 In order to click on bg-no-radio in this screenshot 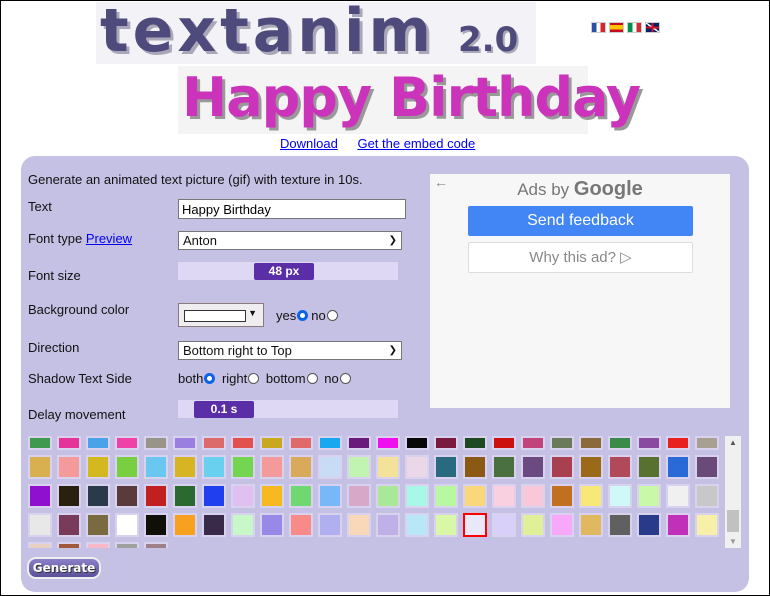, I will do `click(332, 315)`.